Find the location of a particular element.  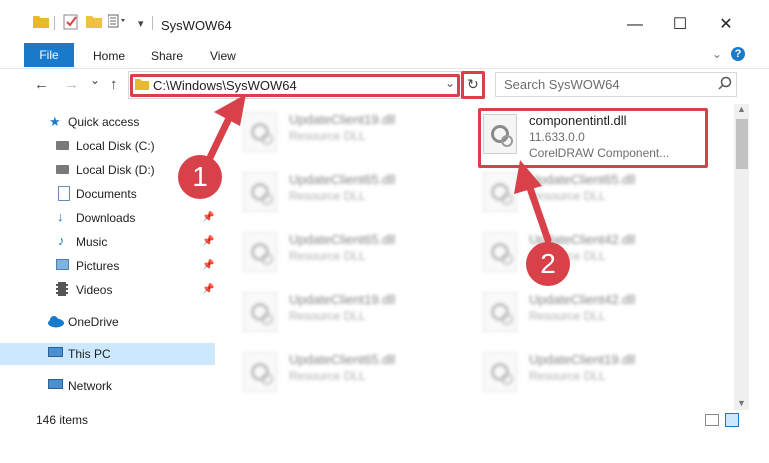

tiles-view-icon is located at coordinates (732, 420).